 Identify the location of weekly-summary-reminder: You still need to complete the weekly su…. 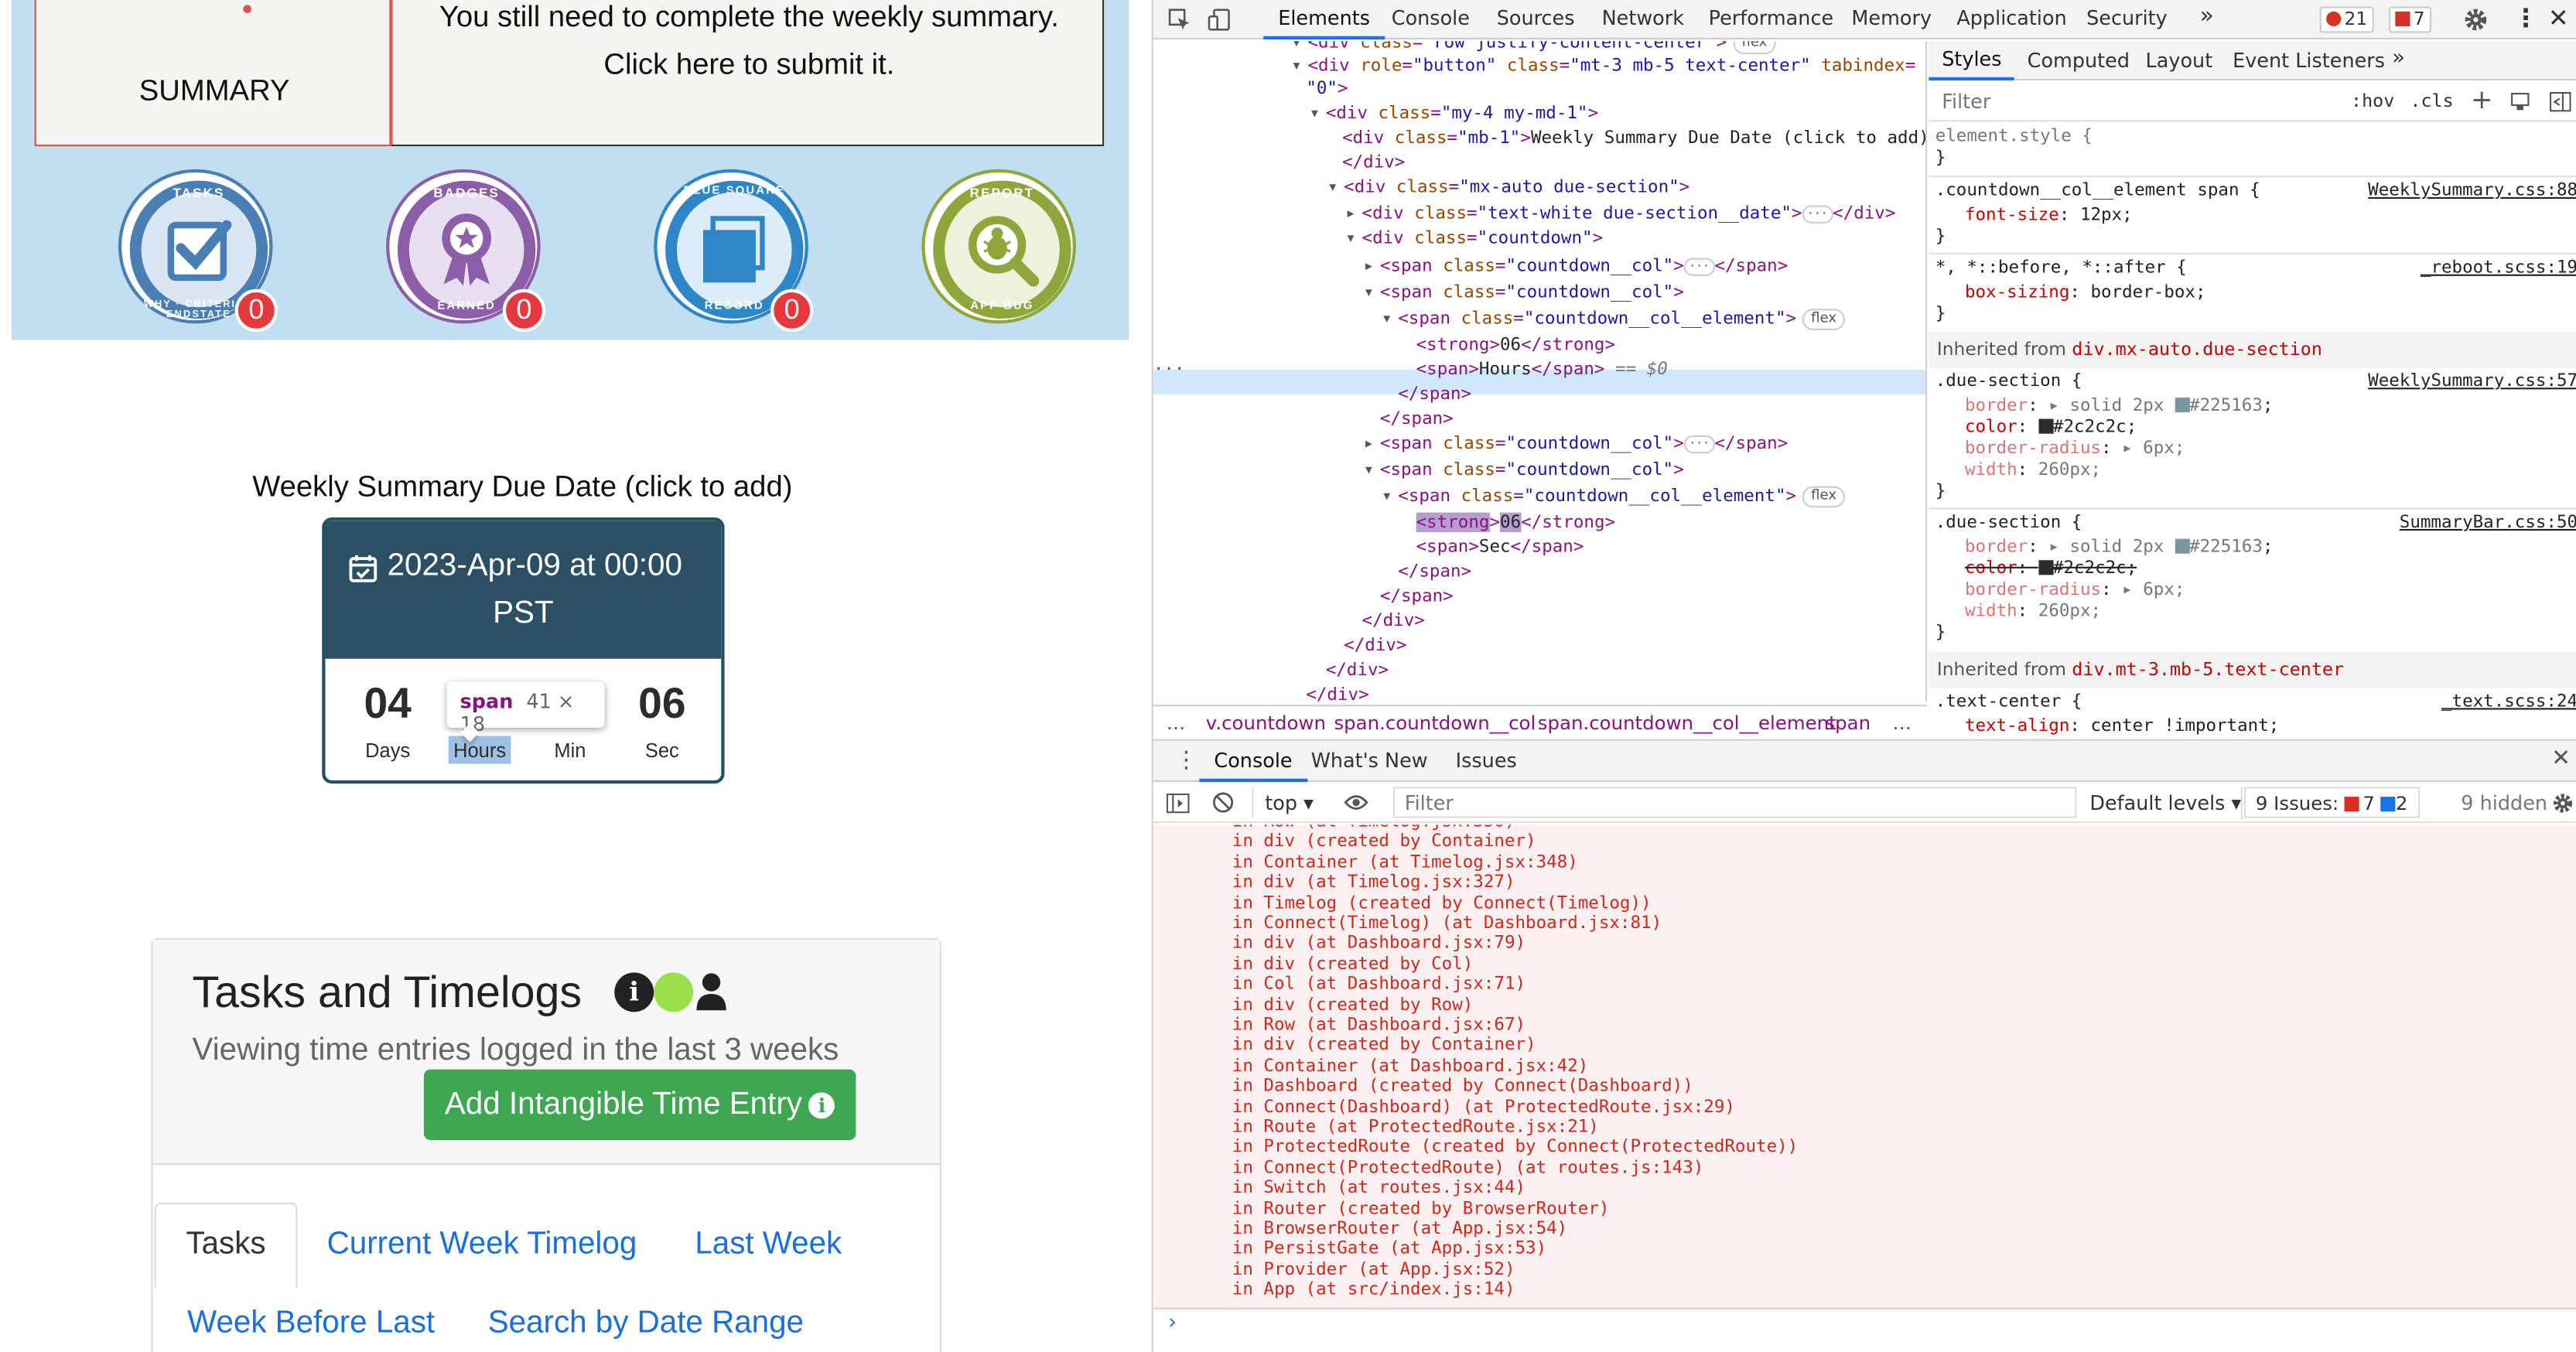
(748, 73).